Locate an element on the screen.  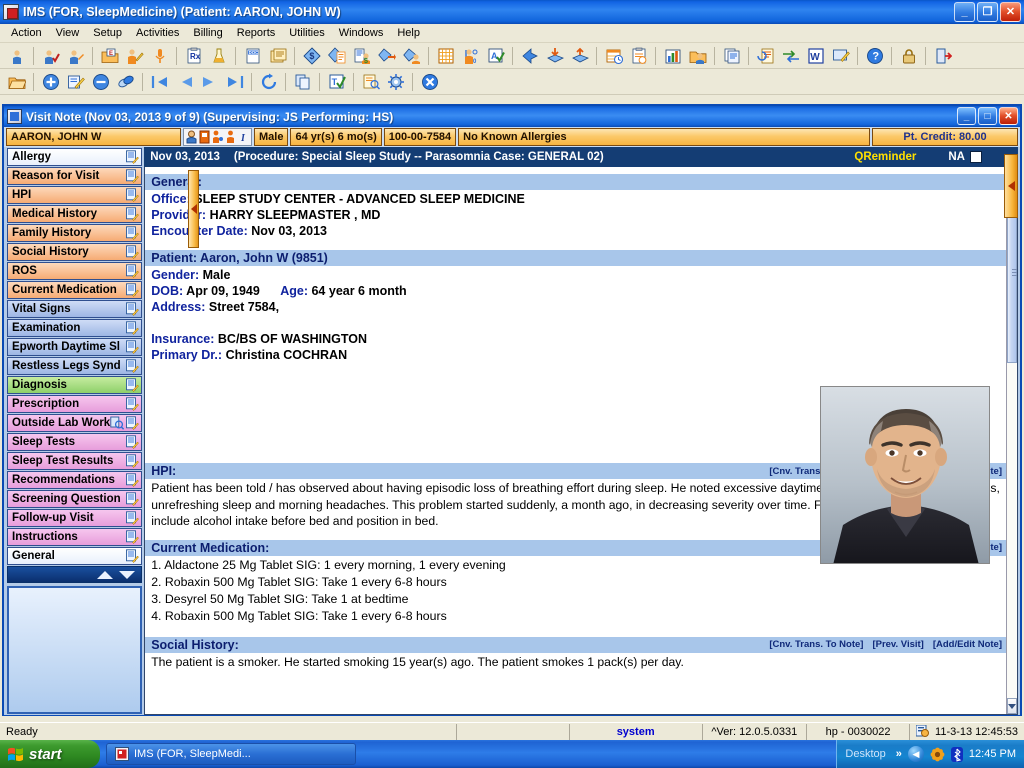
settings-gear-icon is located at coordinates (395, 82).